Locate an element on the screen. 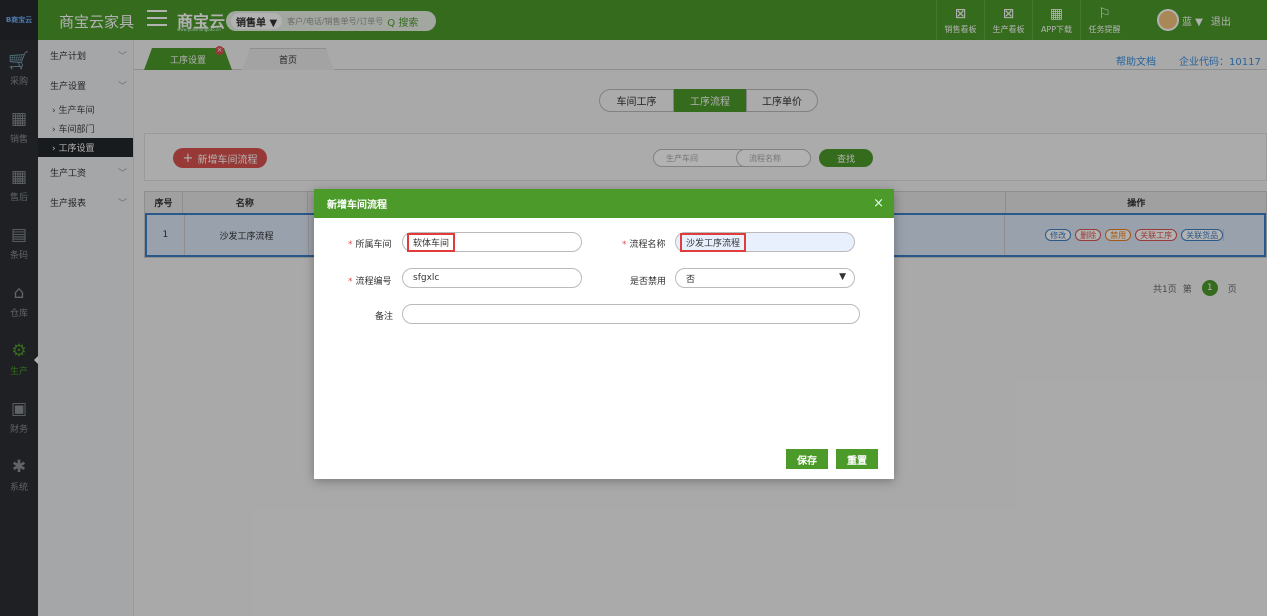 Image resolution: width=1267 pixels, height=616 pixels. close-icon: × is located at coordinates (878, 203).